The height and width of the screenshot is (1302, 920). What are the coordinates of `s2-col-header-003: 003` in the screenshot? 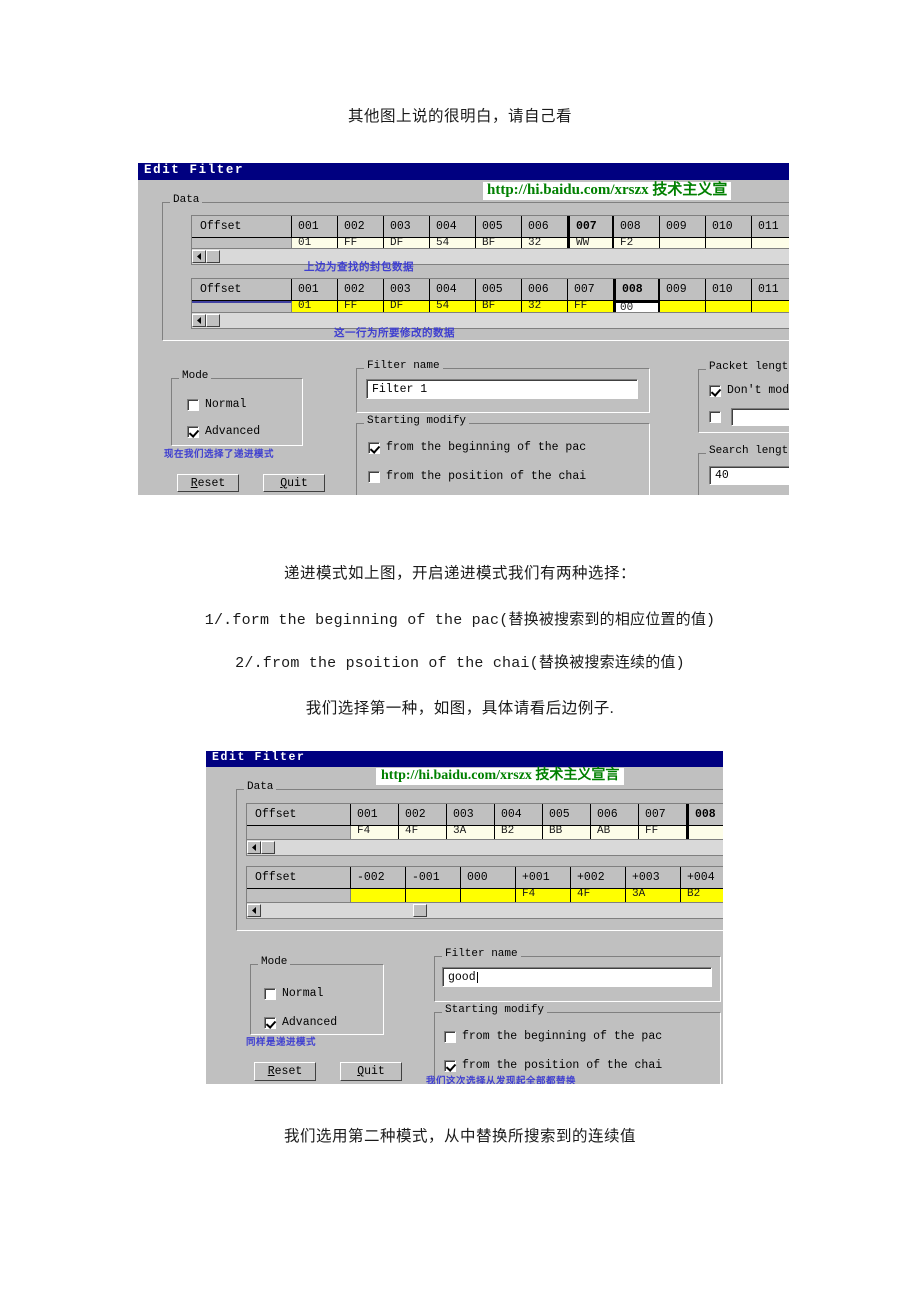 It's located at (471, 815).